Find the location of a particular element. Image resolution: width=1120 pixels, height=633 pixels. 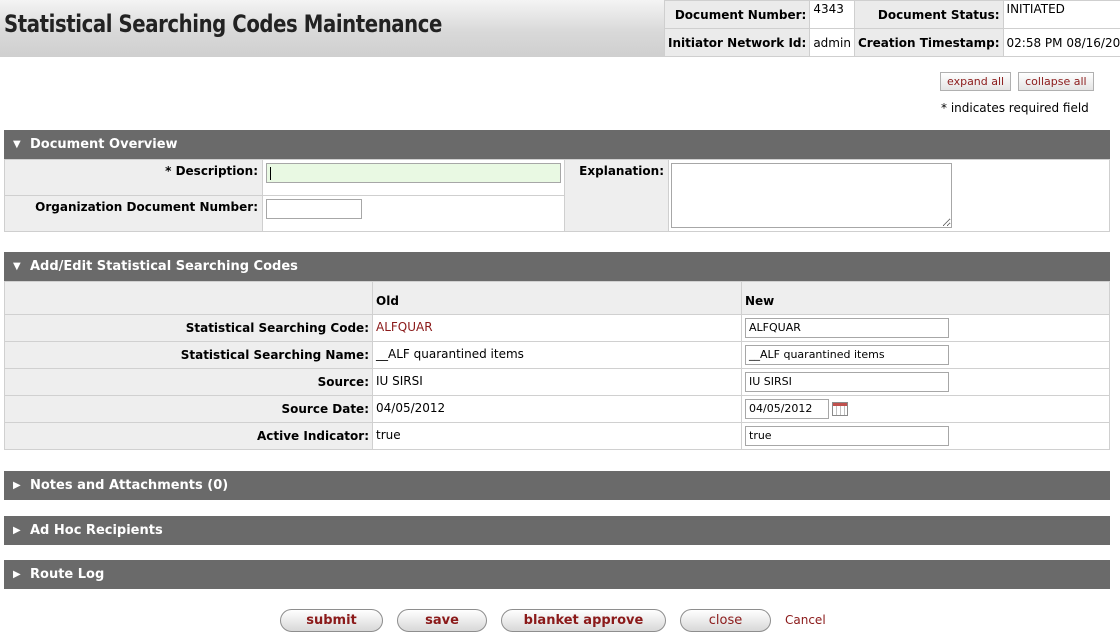

organization-document-number-label: Organization Document Number: is located at coordinates (134, 213).